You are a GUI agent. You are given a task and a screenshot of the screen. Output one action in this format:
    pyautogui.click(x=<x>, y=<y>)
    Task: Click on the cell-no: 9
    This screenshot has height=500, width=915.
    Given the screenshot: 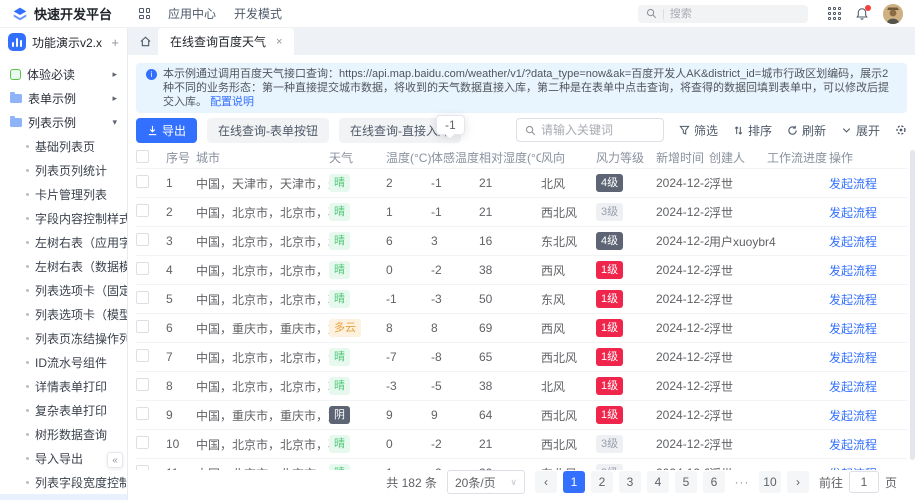 What is the action you would take?
    pyautogui.click(x=169, y=415)
    